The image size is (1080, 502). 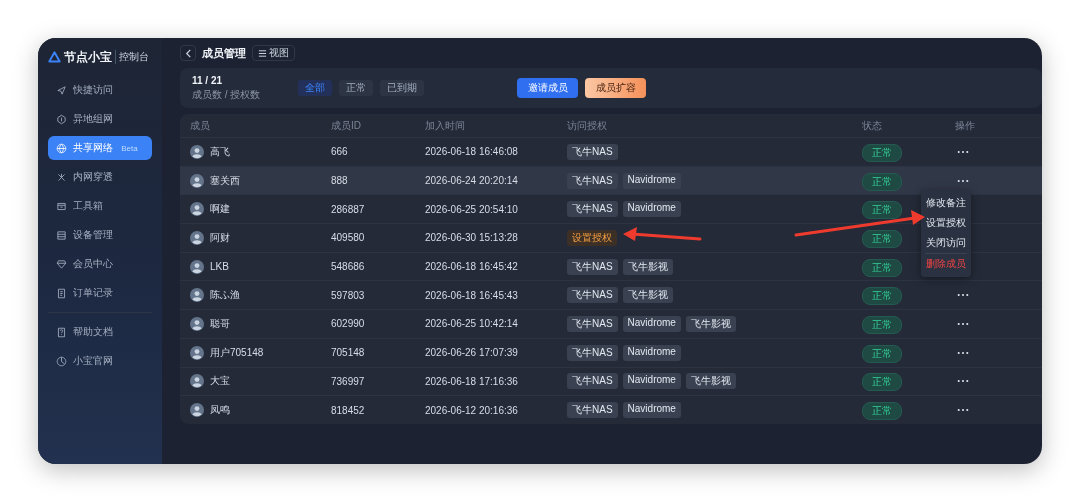 I want to click on logo-icon, so click(x=54, y=57).